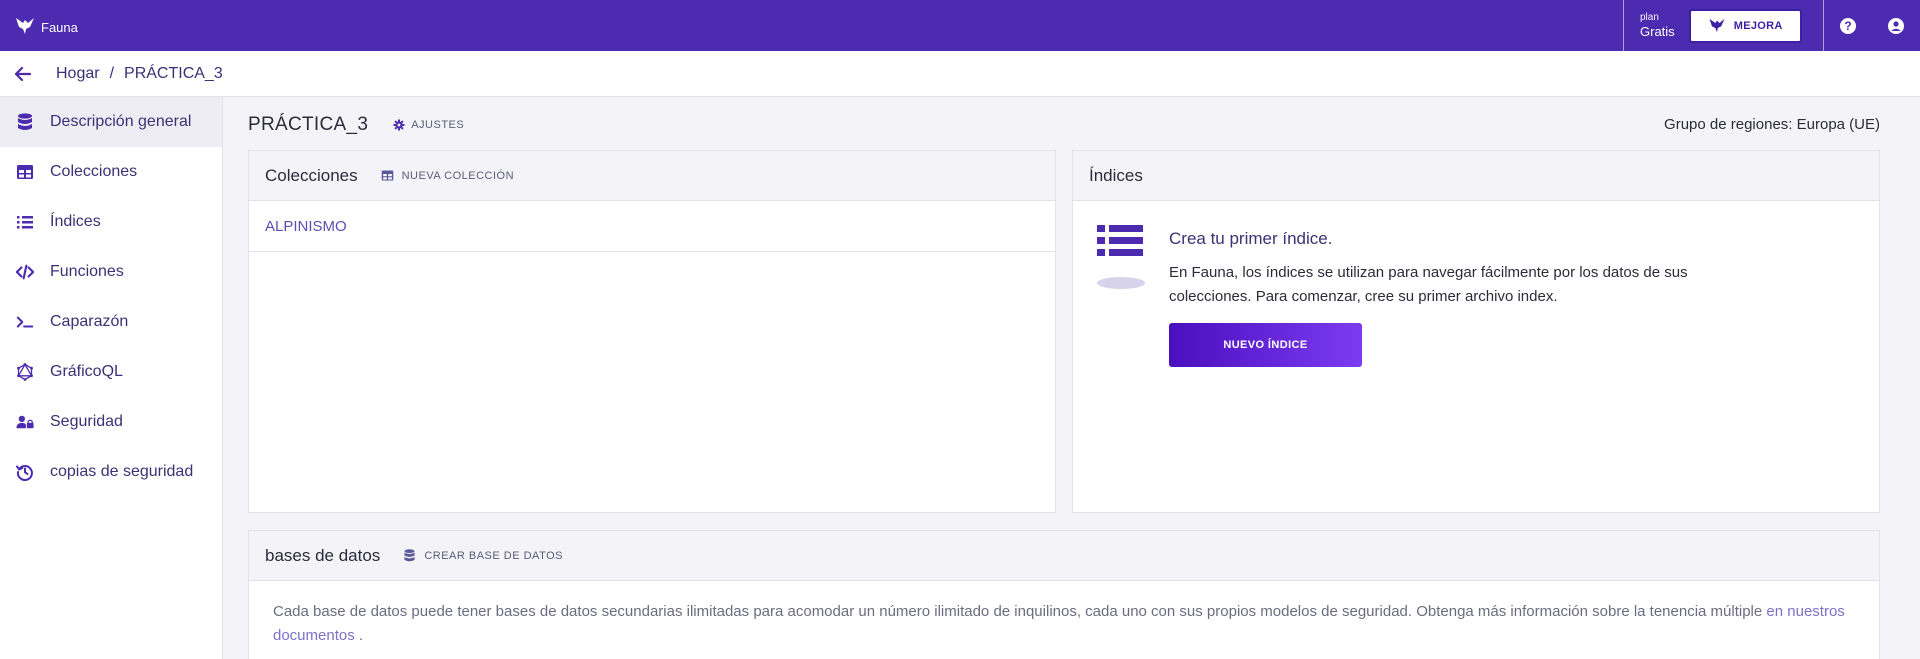 The height and width of the screenshot is (659, 1920). Describe the element at coordinates (1265, 345) in the screenshot. I see `new-index-button: NUEVO ÍNDICE` at that location.